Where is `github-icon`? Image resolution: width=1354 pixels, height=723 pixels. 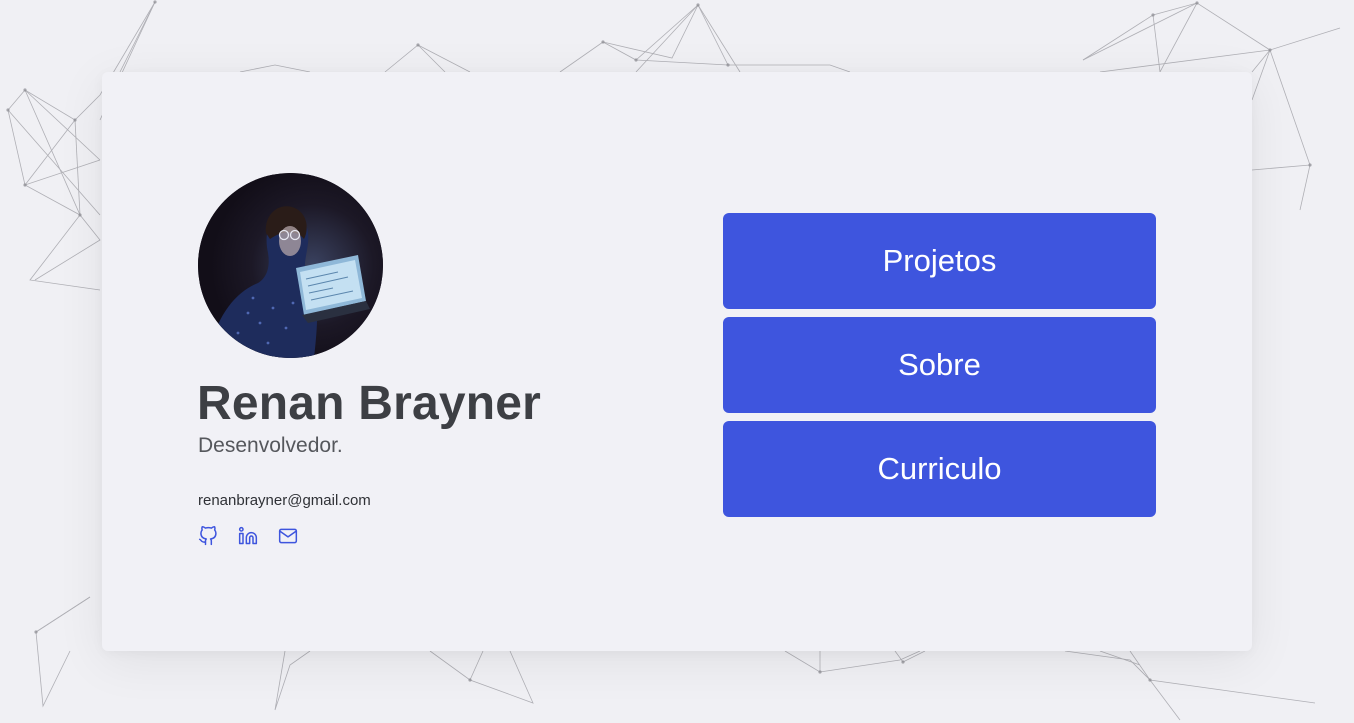 github-icon is located at coordinates (207, 536).